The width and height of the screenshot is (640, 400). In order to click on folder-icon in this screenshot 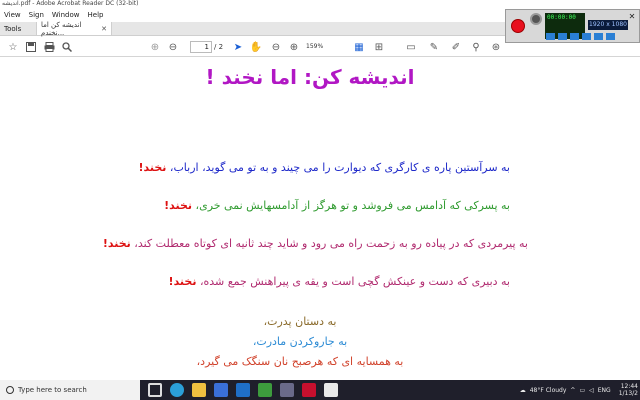, I will do `click(610, 36)`.